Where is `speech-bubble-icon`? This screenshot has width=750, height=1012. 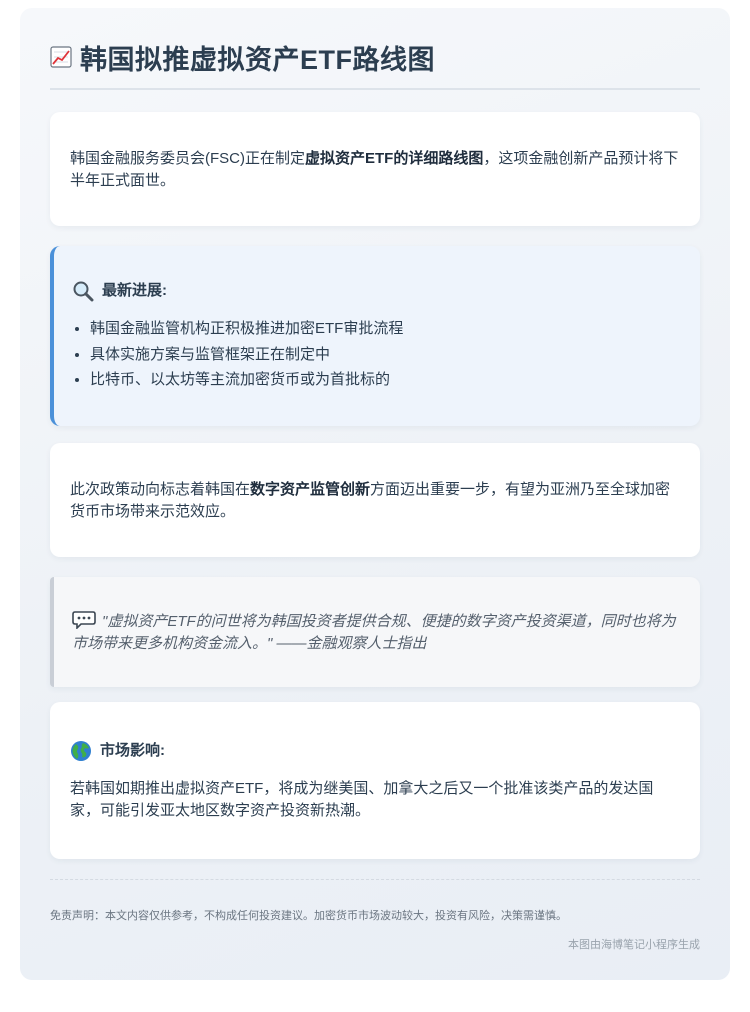 speech-bubble-icon is located at coordinates (84, 620).